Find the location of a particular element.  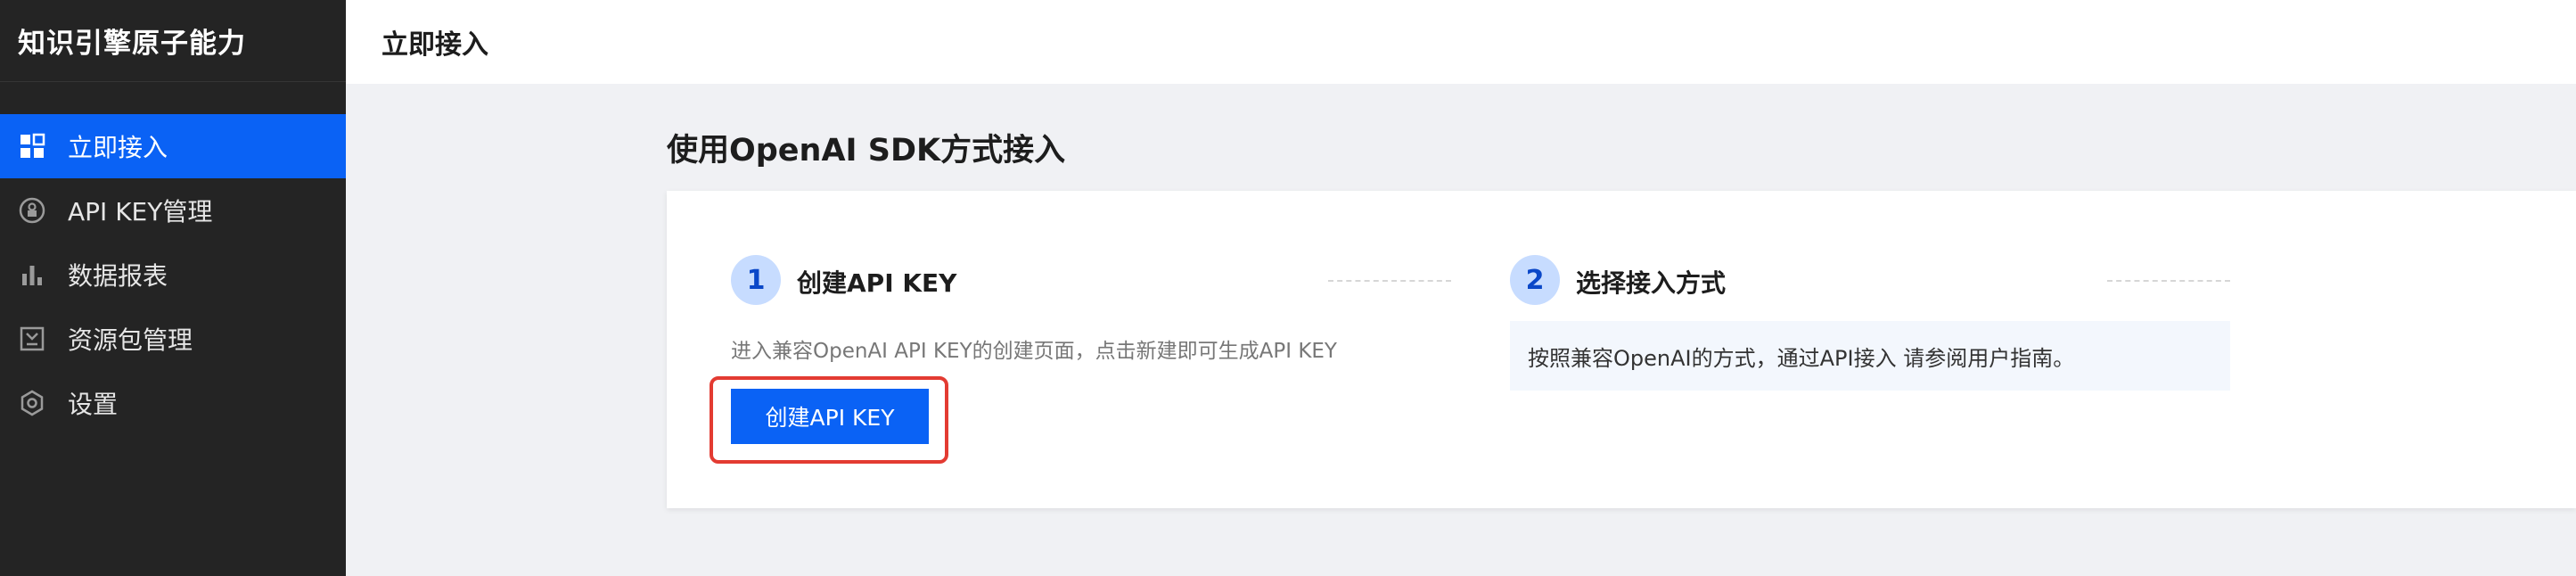

create-api-key-button: 创建API KEY is located at coordinates (830, 416).